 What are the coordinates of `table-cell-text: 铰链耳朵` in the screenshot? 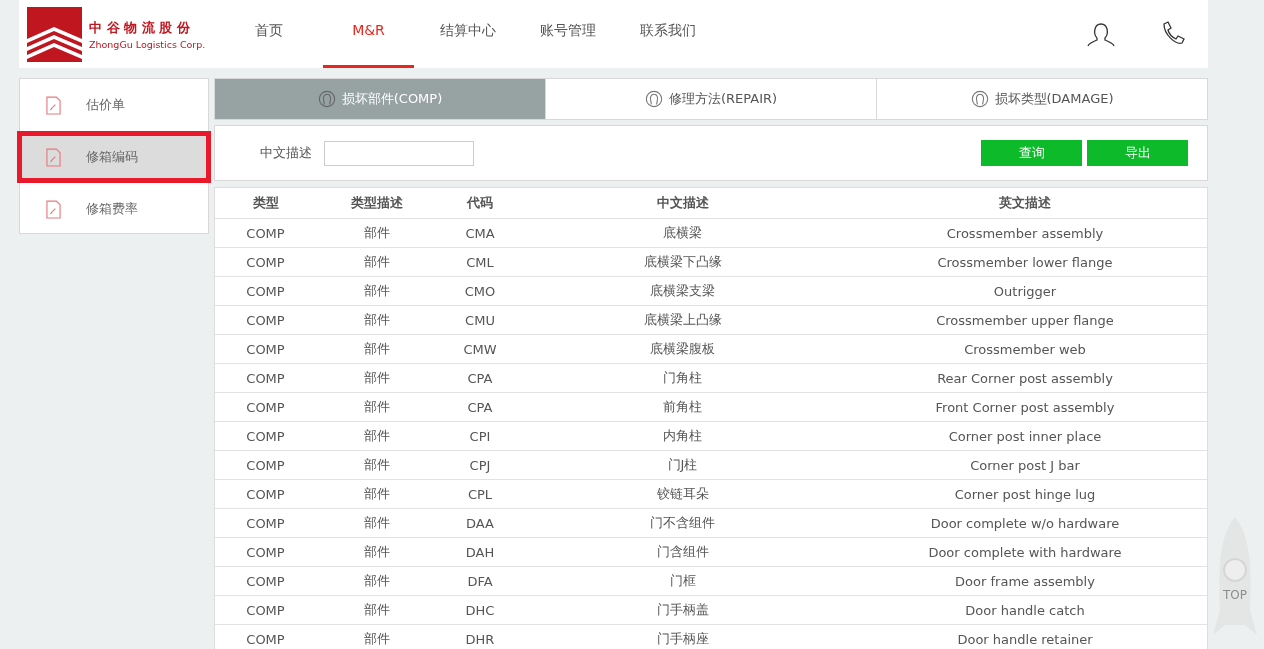 It's located at (682, 494).